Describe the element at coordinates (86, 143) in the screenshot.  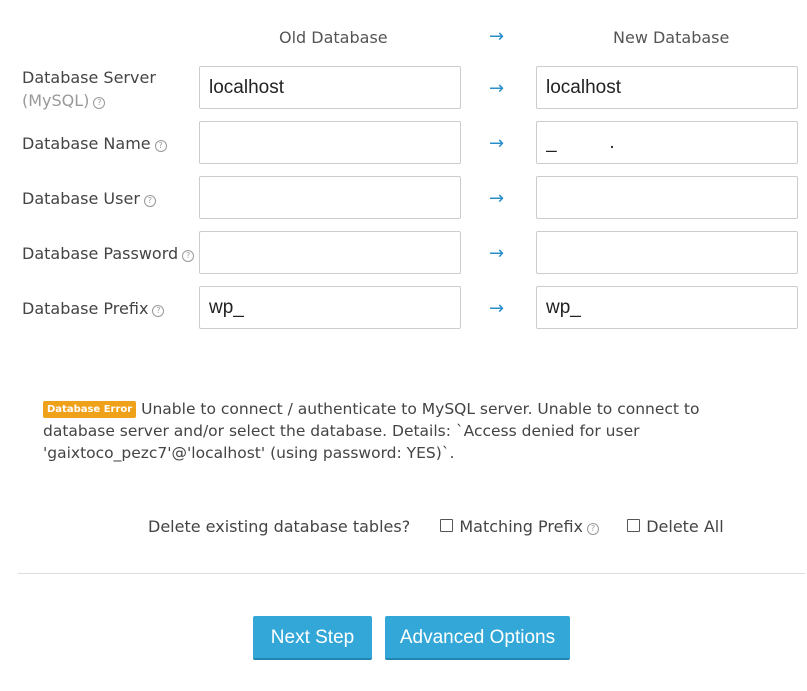
I see `database-name-label-text: Database Name` at that location.